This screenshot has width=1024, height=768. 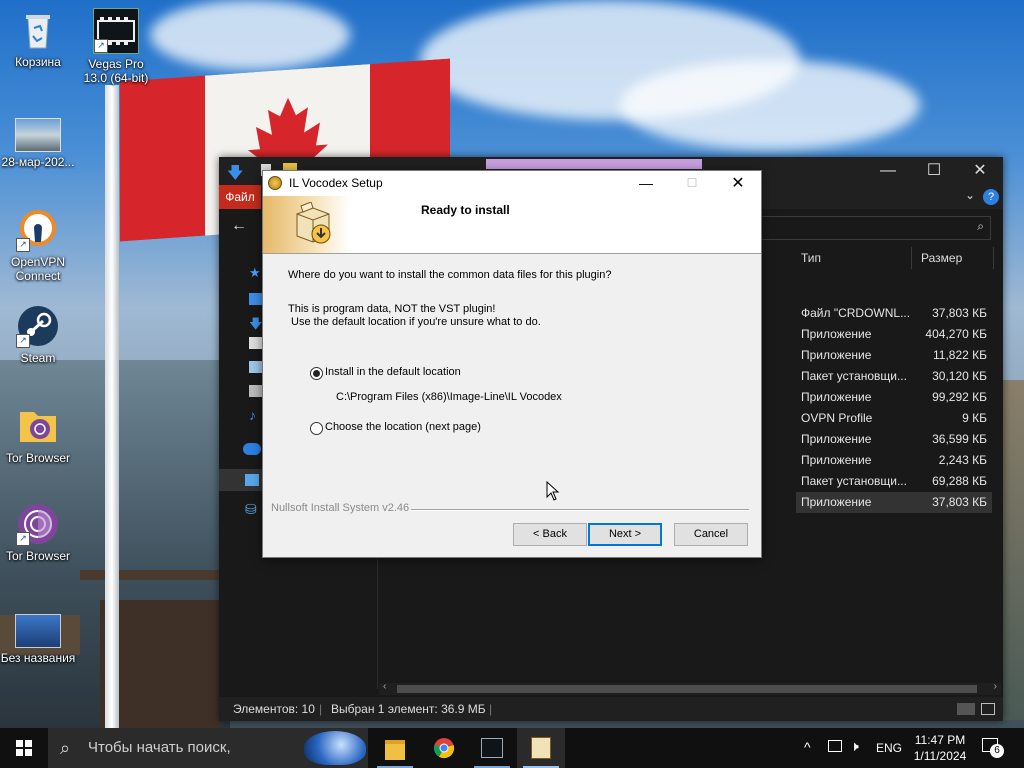 I want to click on desktop-icon-vegas-pro: ↗ Vegas Pro 13.0 (64-bit), so click(x=116, y=46).